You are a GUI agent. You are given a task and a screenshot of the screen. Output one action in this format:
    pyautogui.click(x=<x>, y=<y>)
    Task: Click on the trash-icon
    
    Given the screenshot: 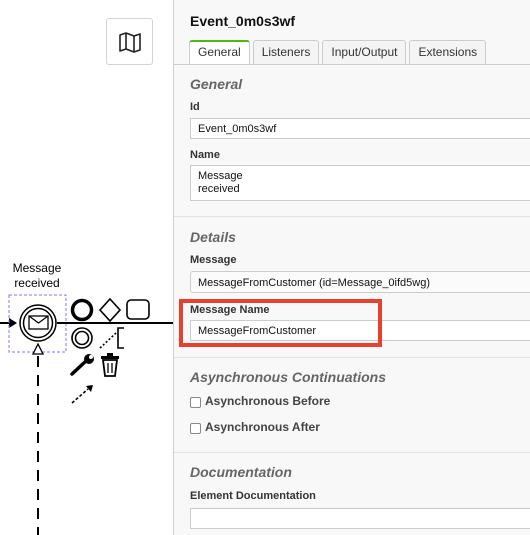 What is the action you would take?
    pyautogui.click(x=110, y=365)
    